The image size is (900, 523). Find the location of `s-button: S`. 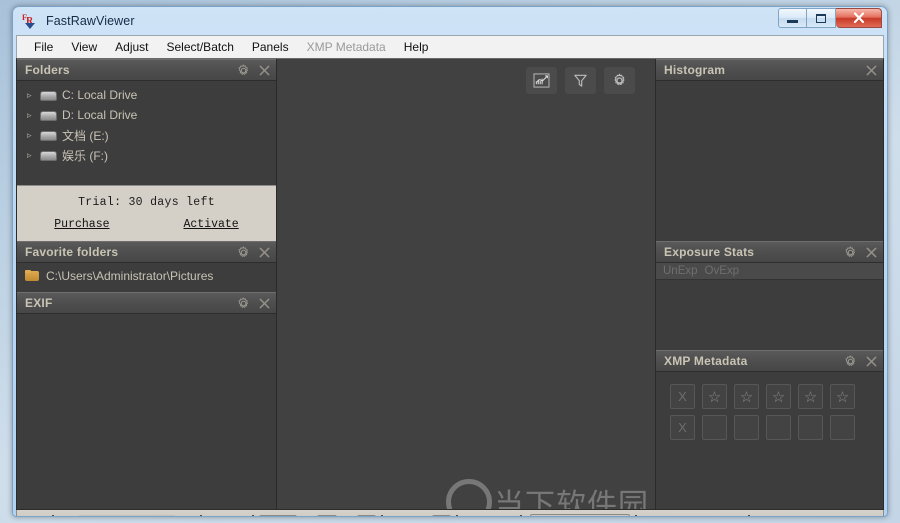

s-button: S is located at coordinates (347, 515).